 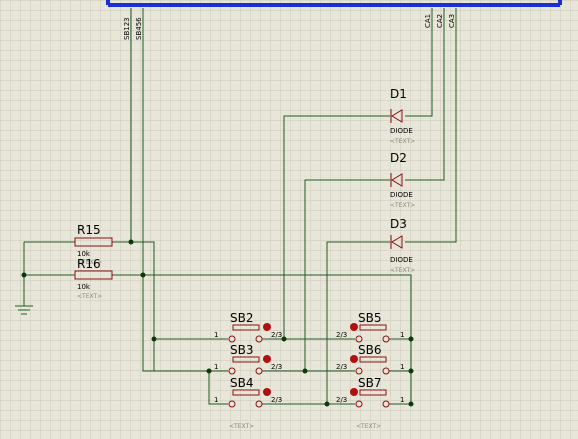 What do you see at coordinates (452, 21) in the screenshot?
I see `net-label-ca3: CA3` at bounding box center [452, 21].